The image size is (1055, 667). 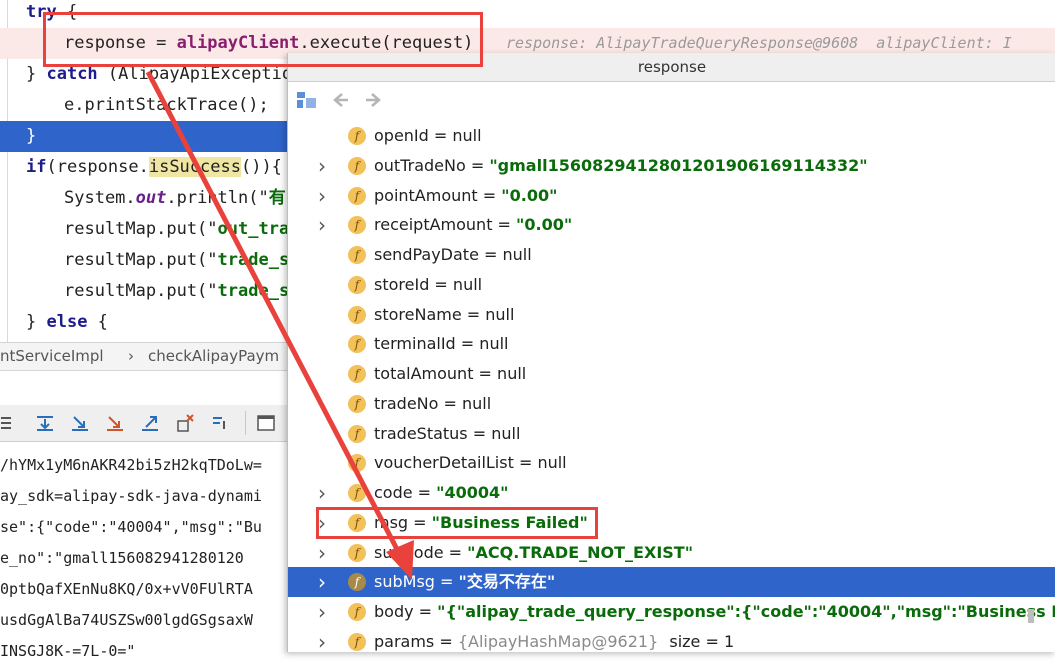 I want to click on breadcrumb-class: ntServiceImpl, so click(x=52, y=356).